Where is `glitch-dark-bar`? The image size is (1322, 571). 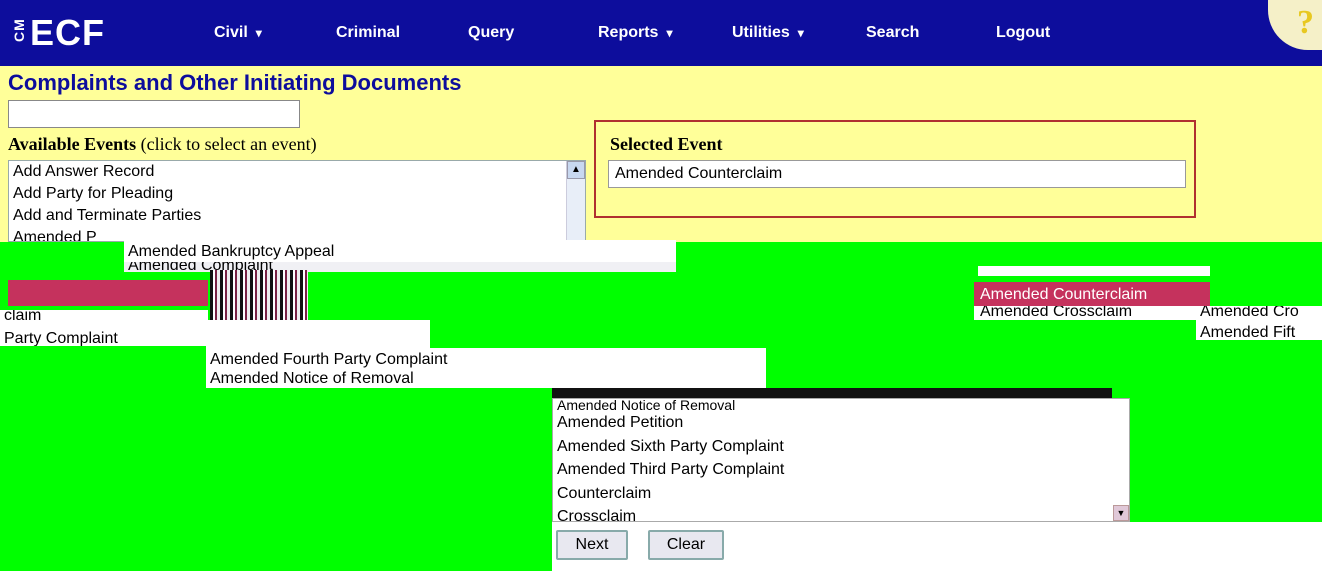 glitch-dark-bar is located at coordinates (832, 393).